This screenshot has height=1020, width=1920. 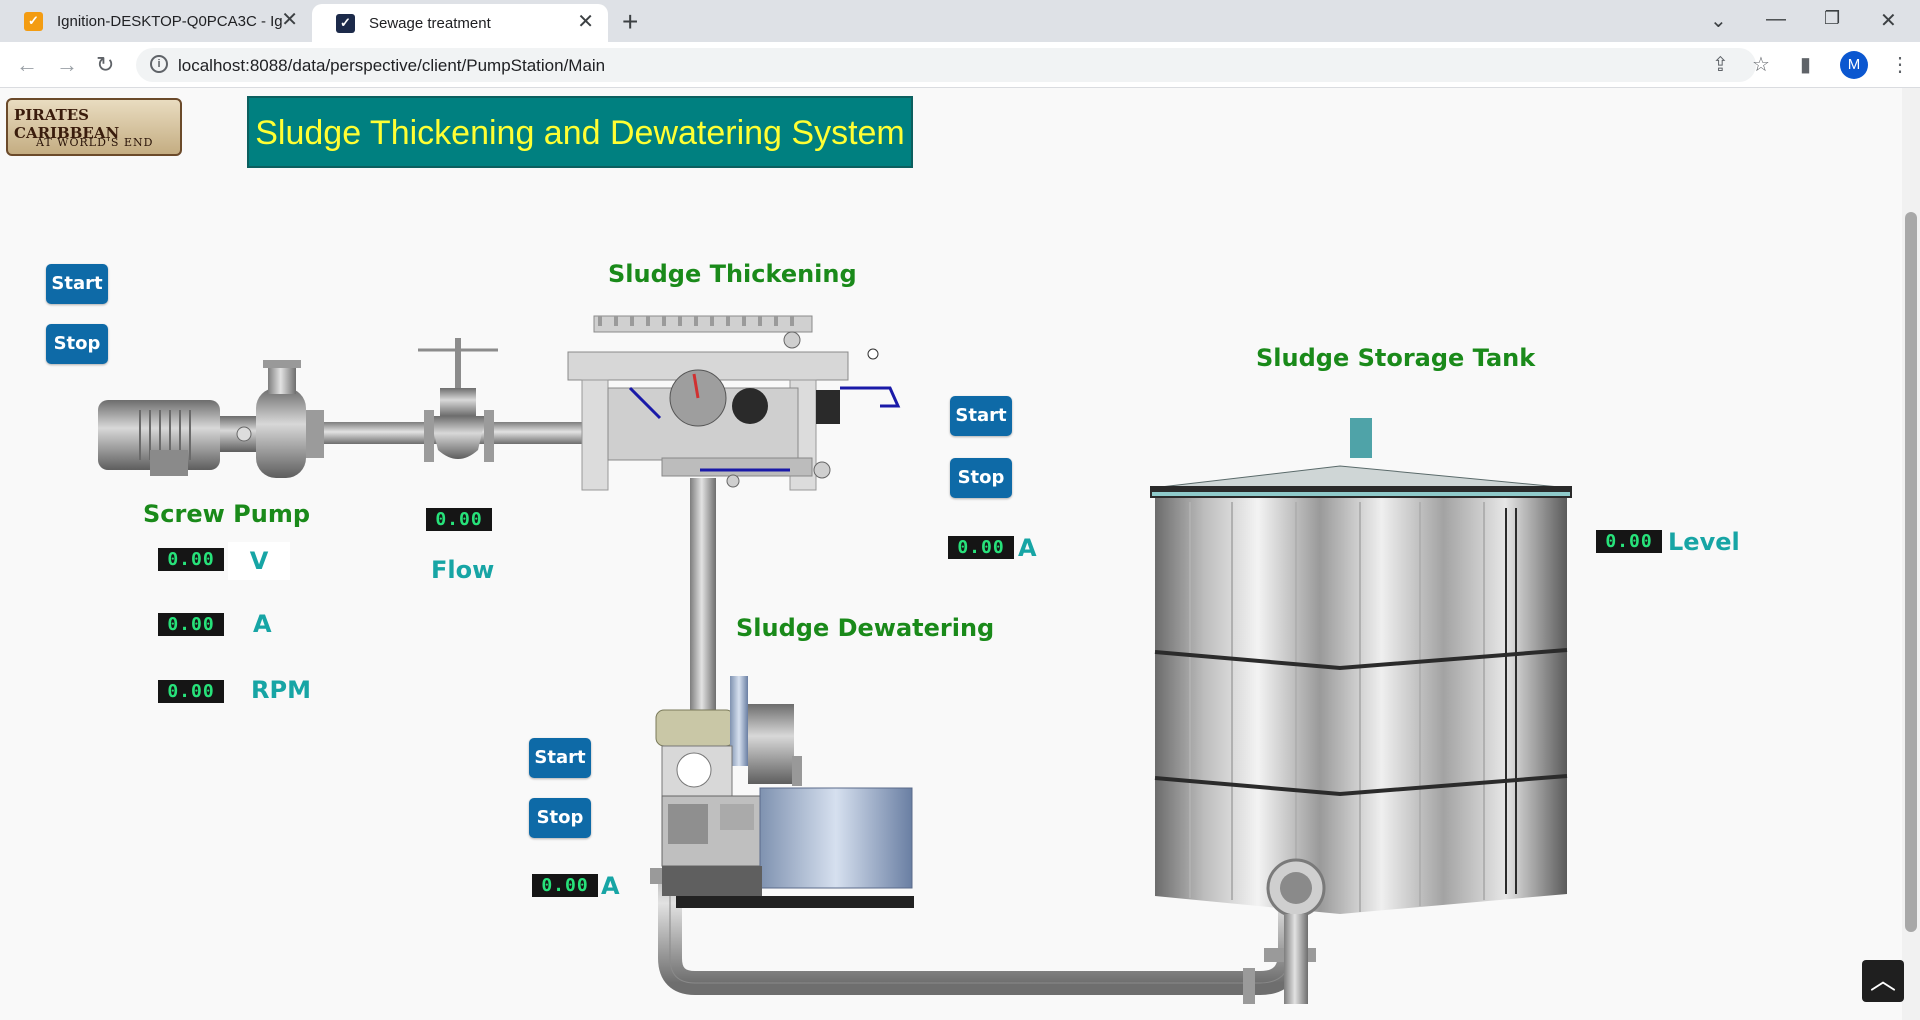 What do you see at coordinates (67, 65) in the screenshot?
I see `forward-icon: →` at bounding box center [67, 65].